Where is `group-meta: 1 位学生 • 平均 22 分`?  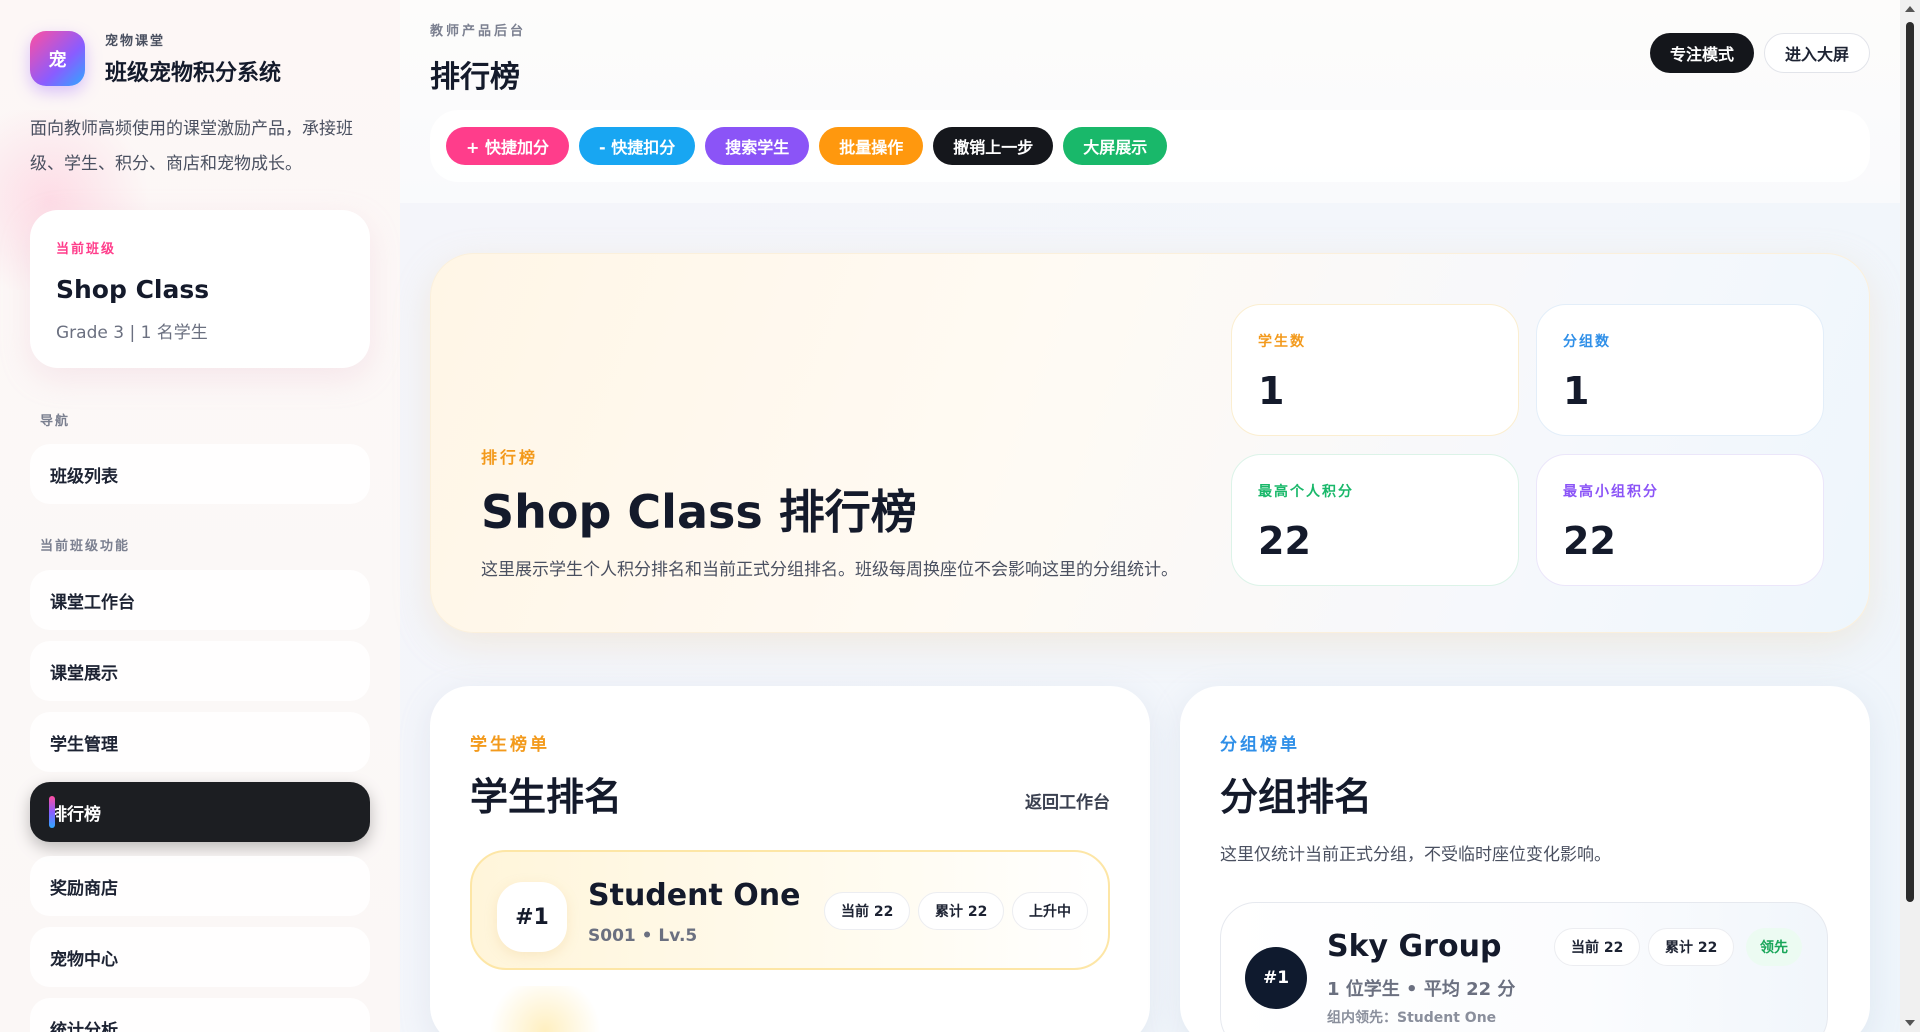
group-meta: 1 位学生 • 平均 22 分 is located at coordinates (1421, 989).